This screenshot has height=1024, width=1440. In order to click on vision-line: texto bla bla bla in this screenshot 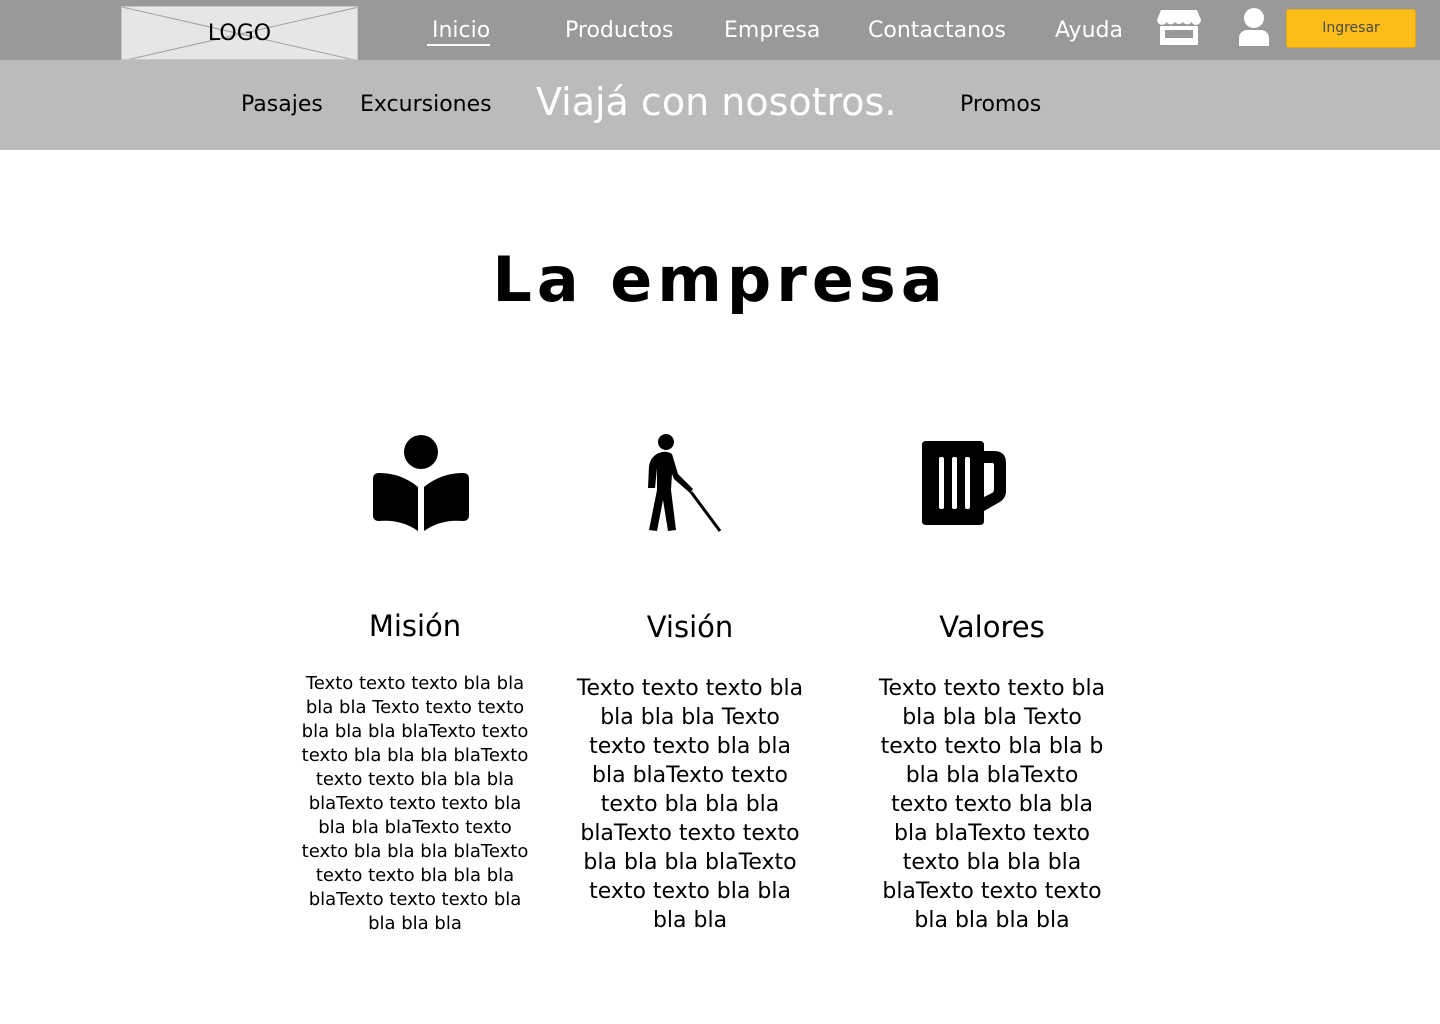, I will do `click(690, 804)`.